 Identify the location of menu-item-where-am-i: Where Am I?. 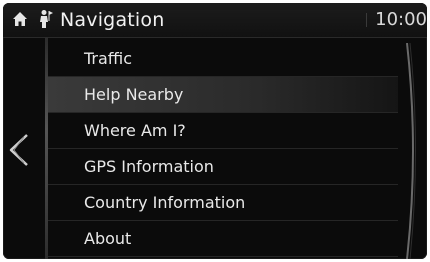
(223, 131).